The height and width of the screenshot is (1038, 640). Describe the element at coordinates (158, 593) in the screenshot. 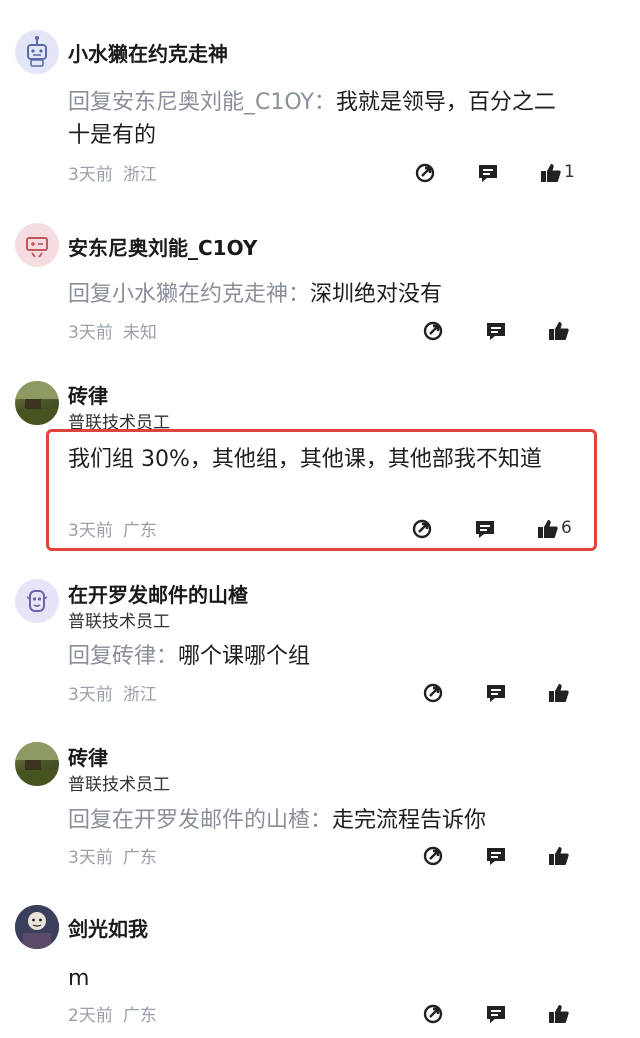

I see `commenter-name: 在开罗发邮件的山楂` at that location.